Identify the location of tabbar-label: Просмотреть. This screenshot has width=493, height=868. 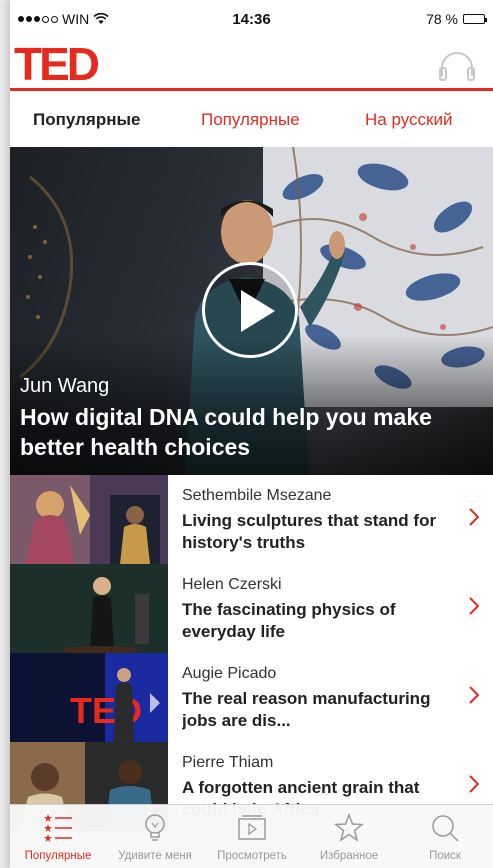
(252, 856).